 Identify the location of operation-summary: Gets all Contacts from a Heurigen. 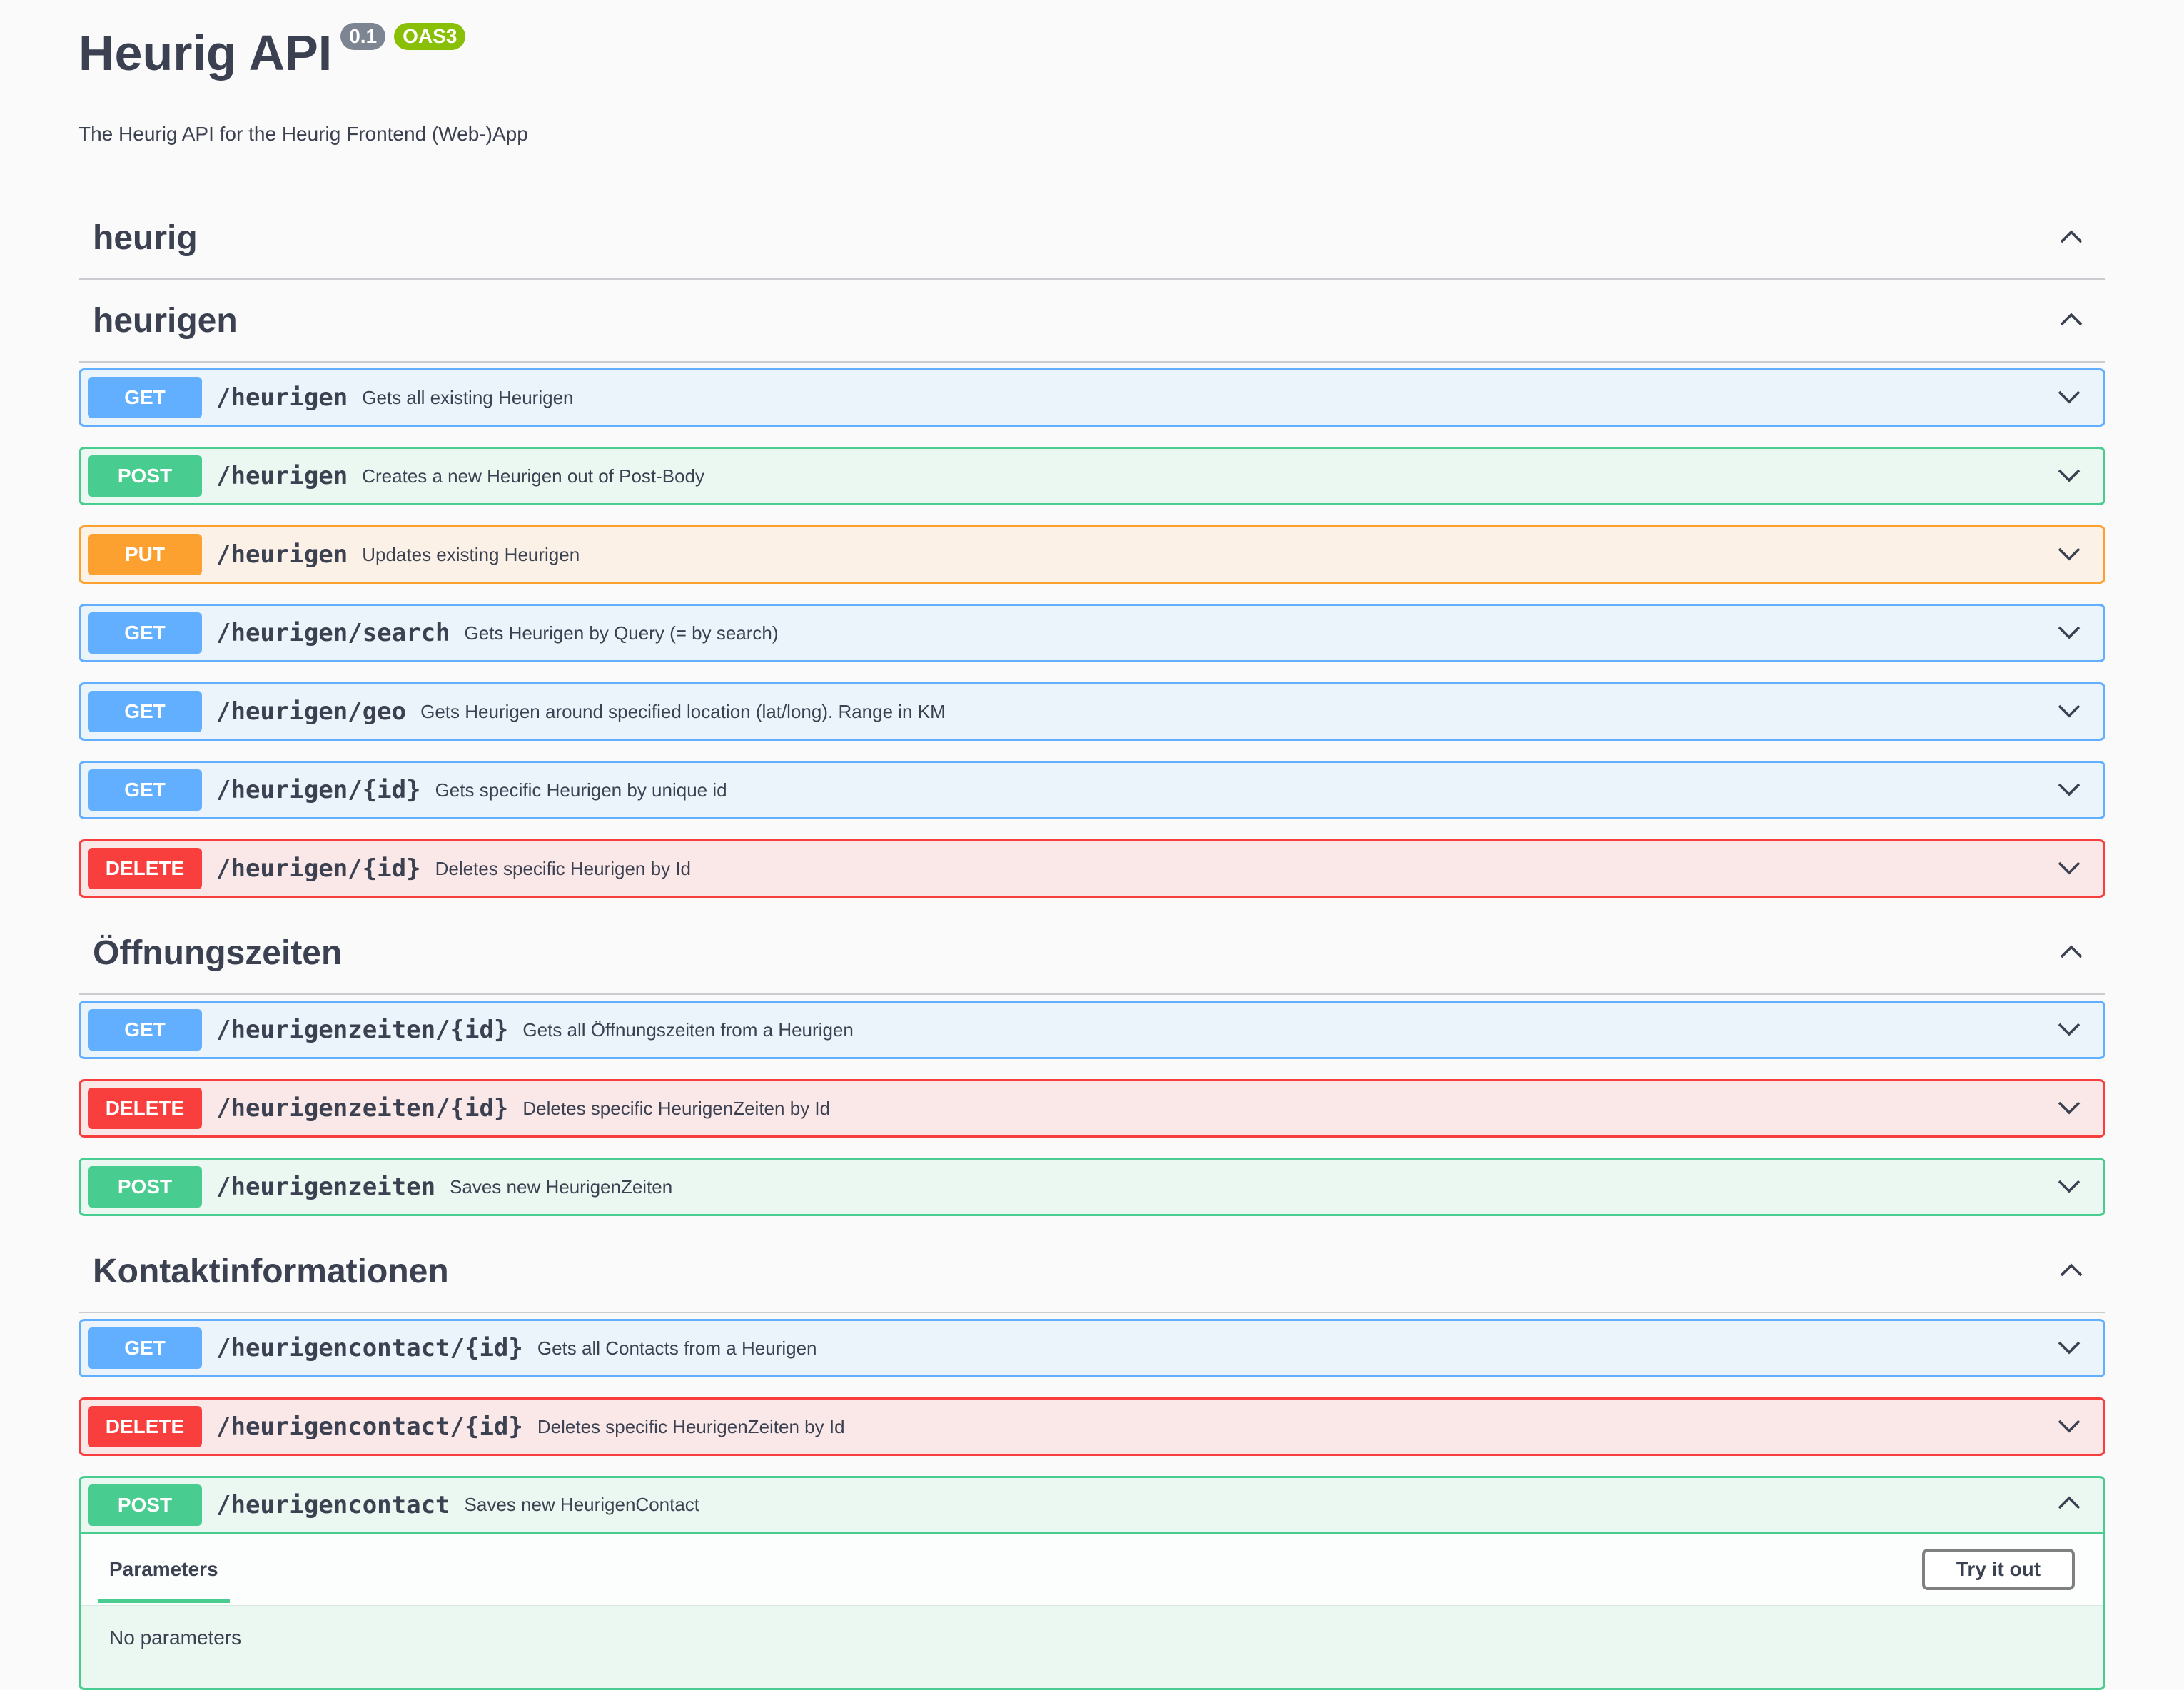
(677, 1348).